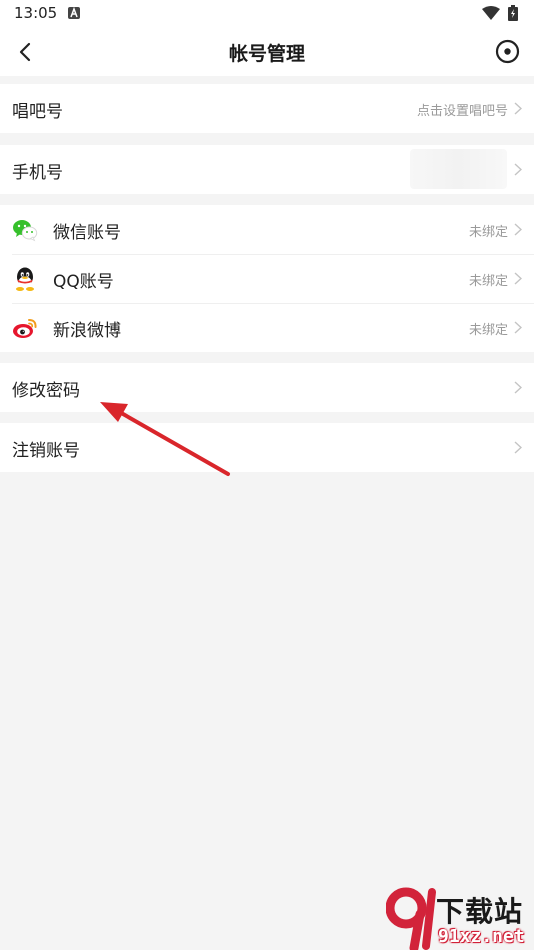 The width and height of the screenshot is (534, 950). What do you see at coordinates (165, 439) in the screenshot?
I see `annotation-arrow` at bounding box center [165, 439].